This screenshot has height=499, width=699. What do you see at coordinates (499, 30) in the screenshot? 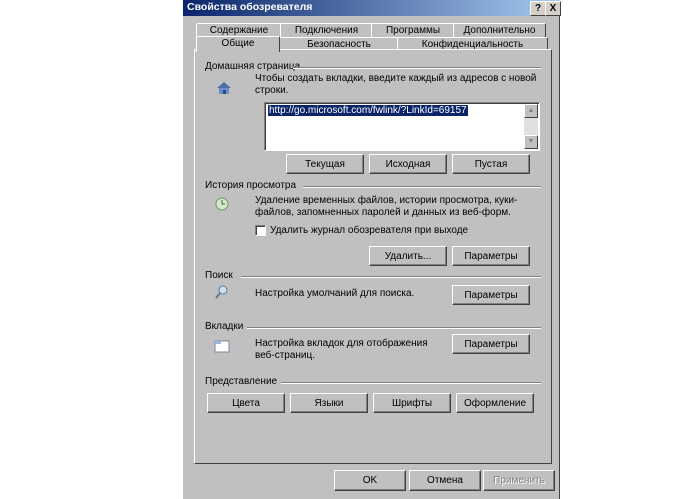
I see `tab-advanced: Дополнительно` at bounding box center [499, 30].